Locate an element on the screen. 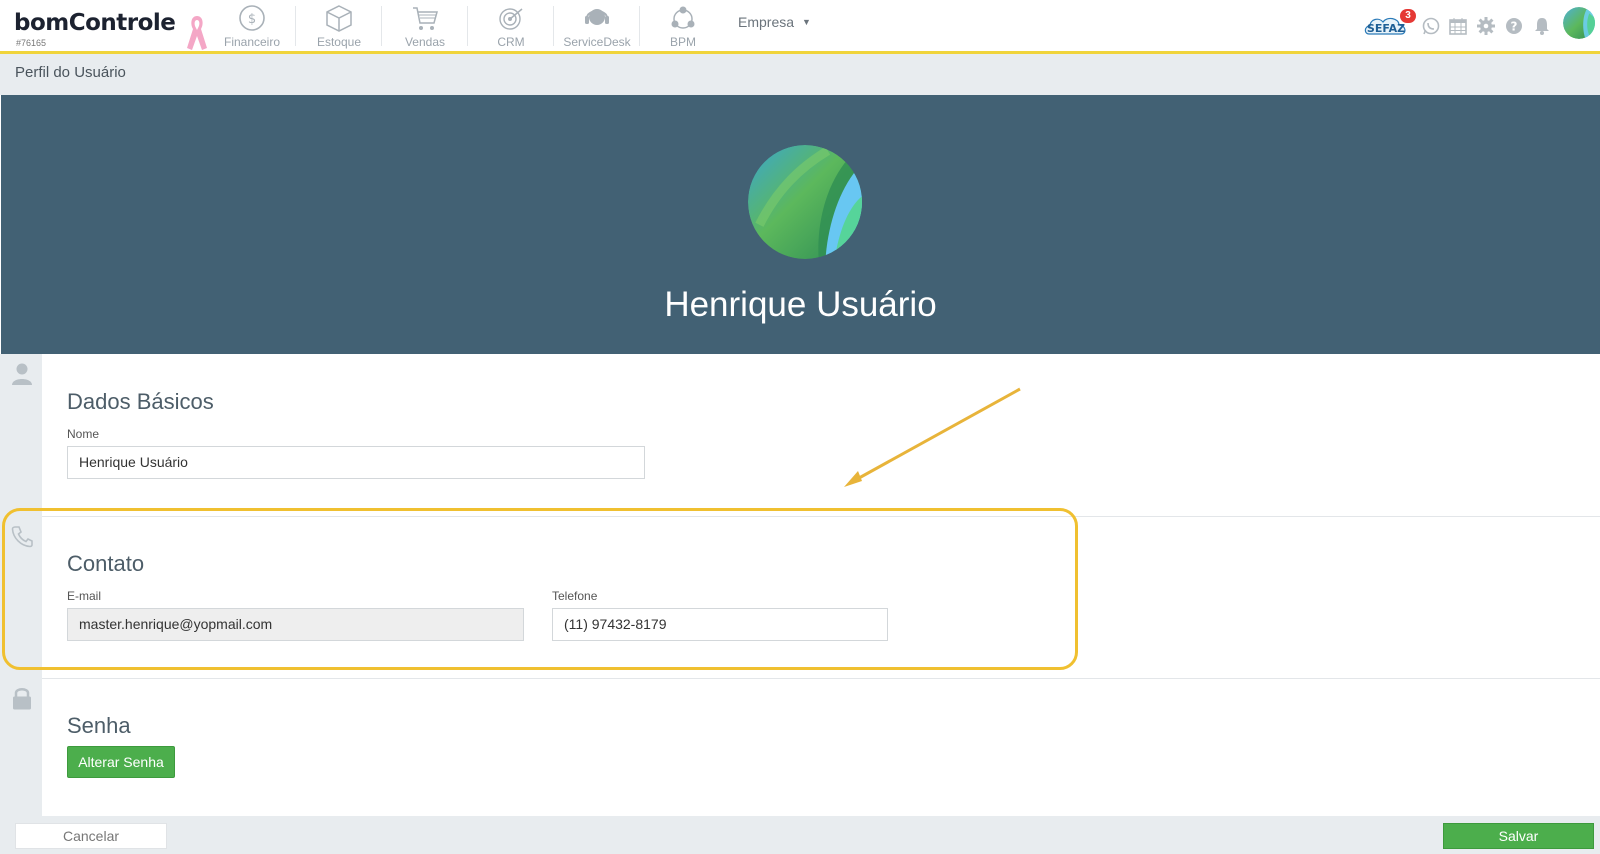 The height and width of the screenshot is (854, 1600). section-title-password: Senha is located at coordinates (99, 725).